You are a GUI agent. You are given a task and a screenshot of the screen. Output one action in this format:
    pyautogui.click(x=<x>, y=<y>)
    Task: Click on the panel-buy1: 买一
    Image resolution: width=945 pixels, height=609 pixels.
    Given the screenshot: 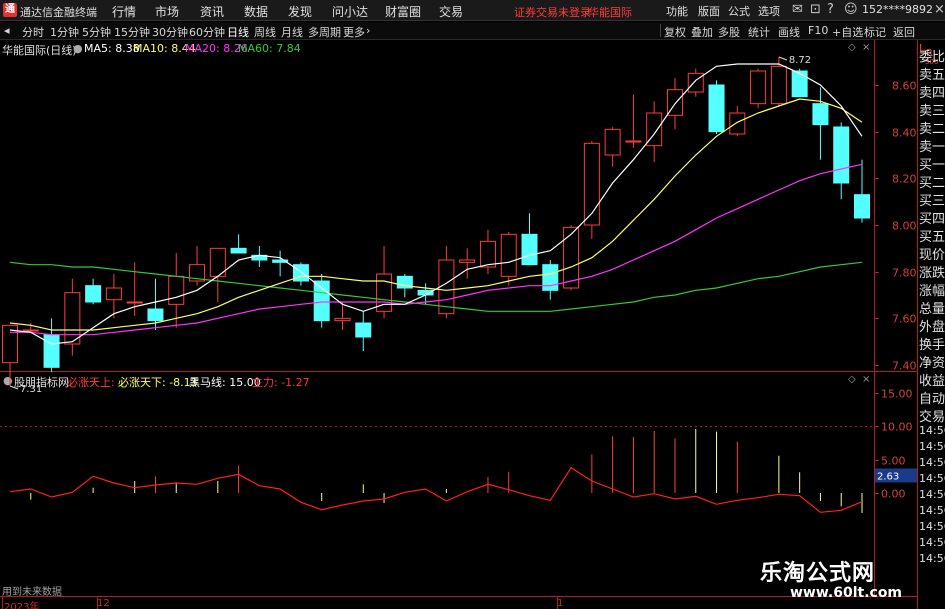 What is the action you would take?
    pyautogui.click(x=932, y=163)
    